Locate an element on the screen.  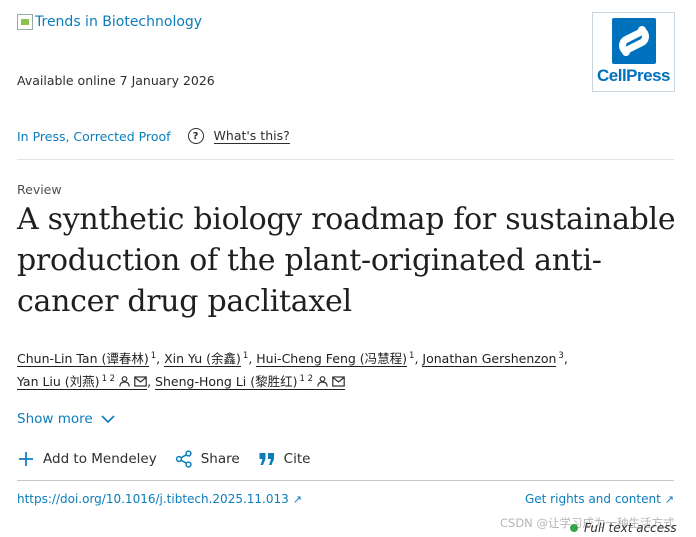
author-name: Hui-Cheng Feng (冯慧程) is located at coordinates (332, 359).